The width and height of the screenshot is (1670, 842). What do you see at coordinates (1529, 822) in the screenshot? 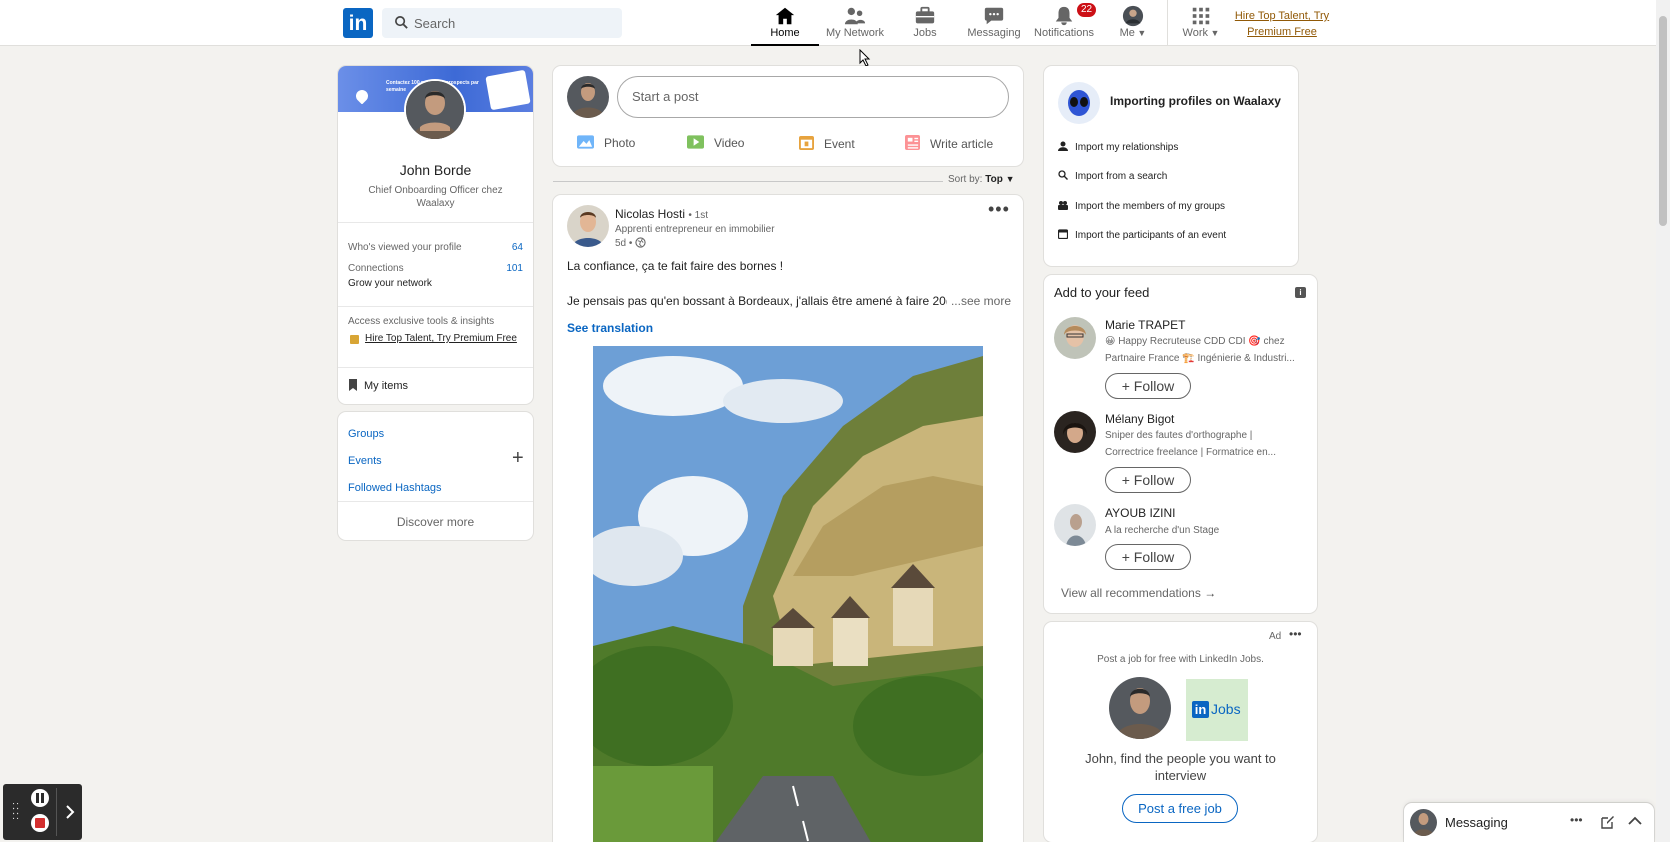
I see `messaging-widget: Messaging •••` at bounding box center [1529, 822].